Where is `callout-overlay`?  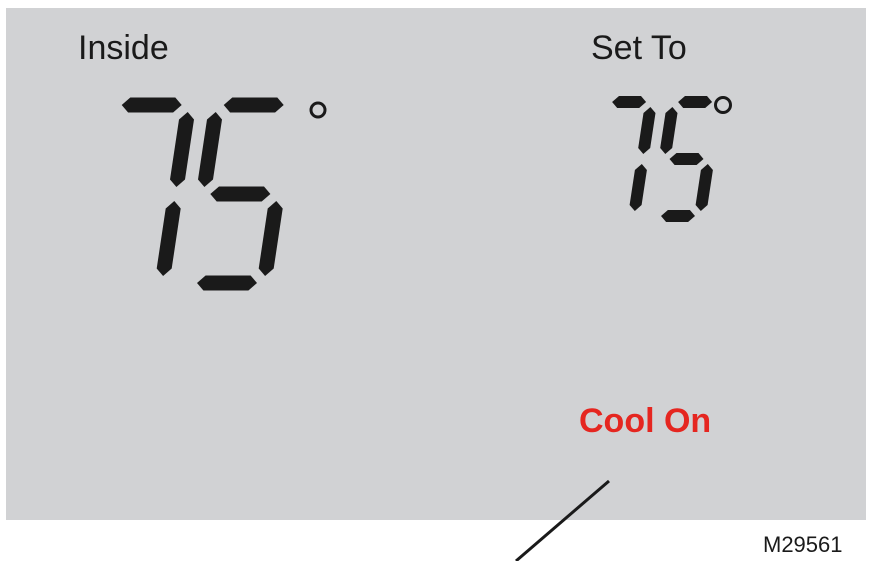
callout-overlay is located at coordinates (562, 520).